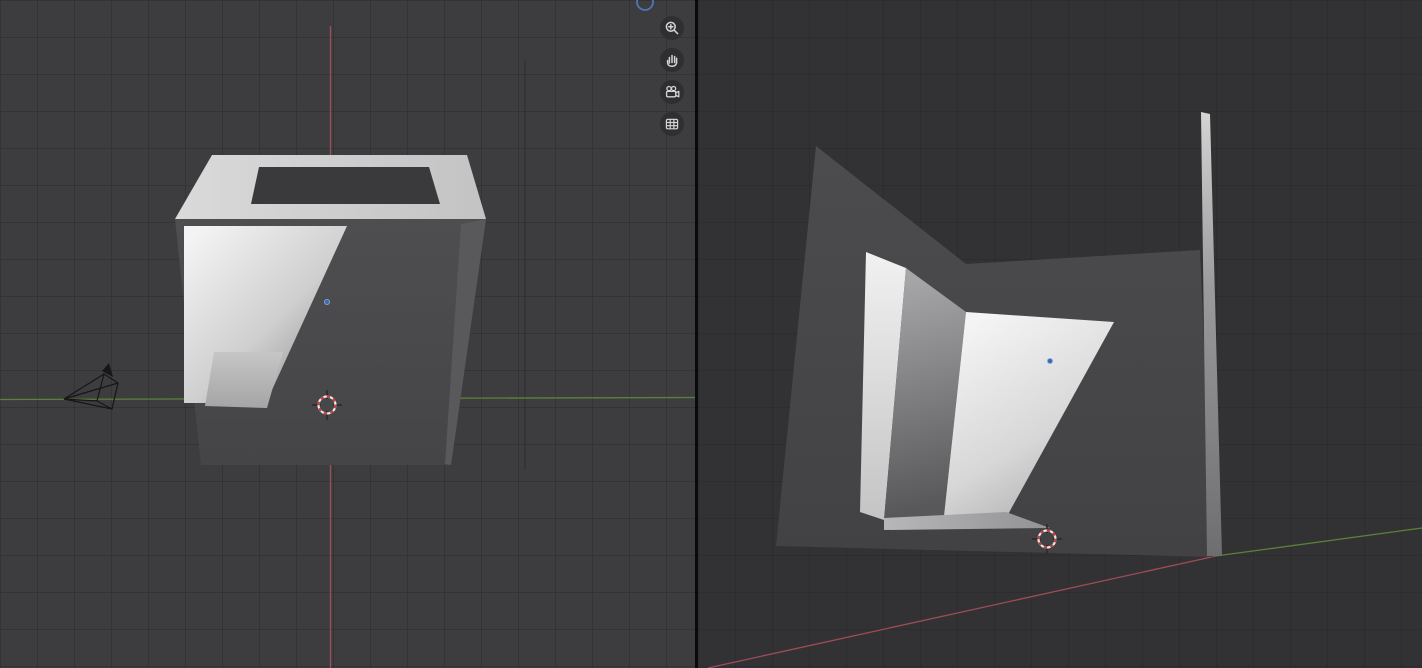  I want to click on pan-hand-icon, so click(672, 61).